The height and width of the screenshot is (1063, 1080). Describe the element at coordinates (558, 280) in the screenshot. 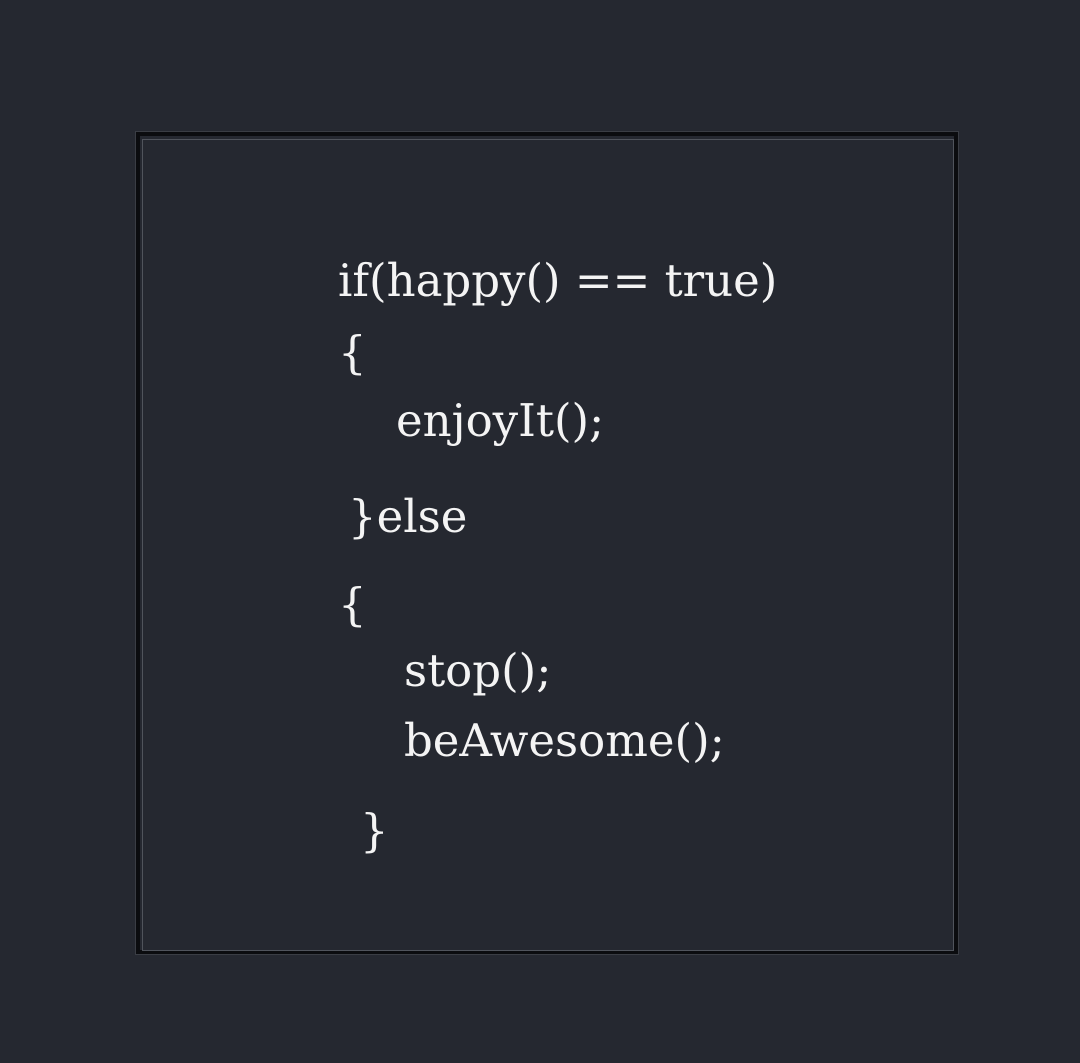

I see `code-line-if-condition: if(happy() == true)` at that location.